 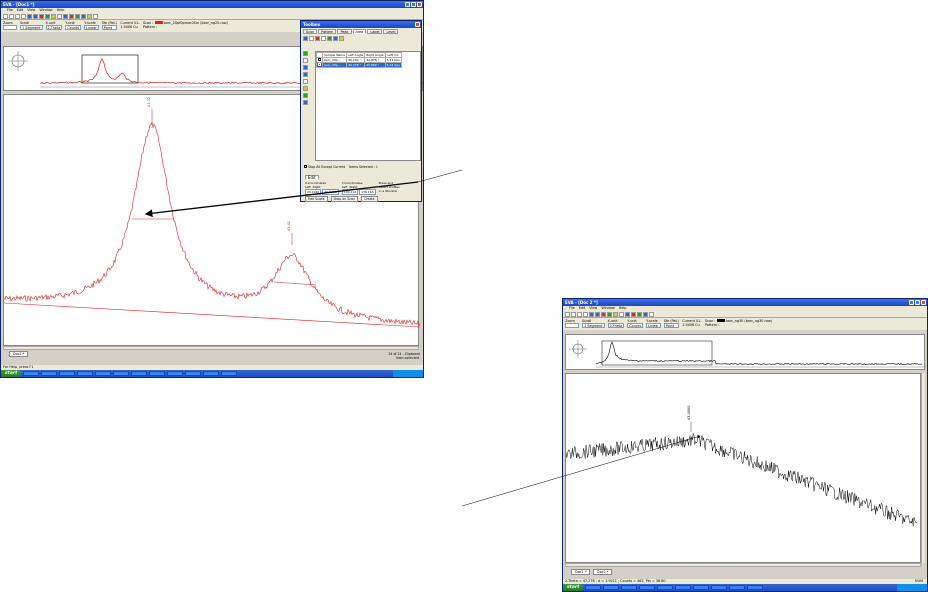 What do you see at coordinates (573, 314) in the screenshot?
I see `open-icon` at bounding box center [573, 314].